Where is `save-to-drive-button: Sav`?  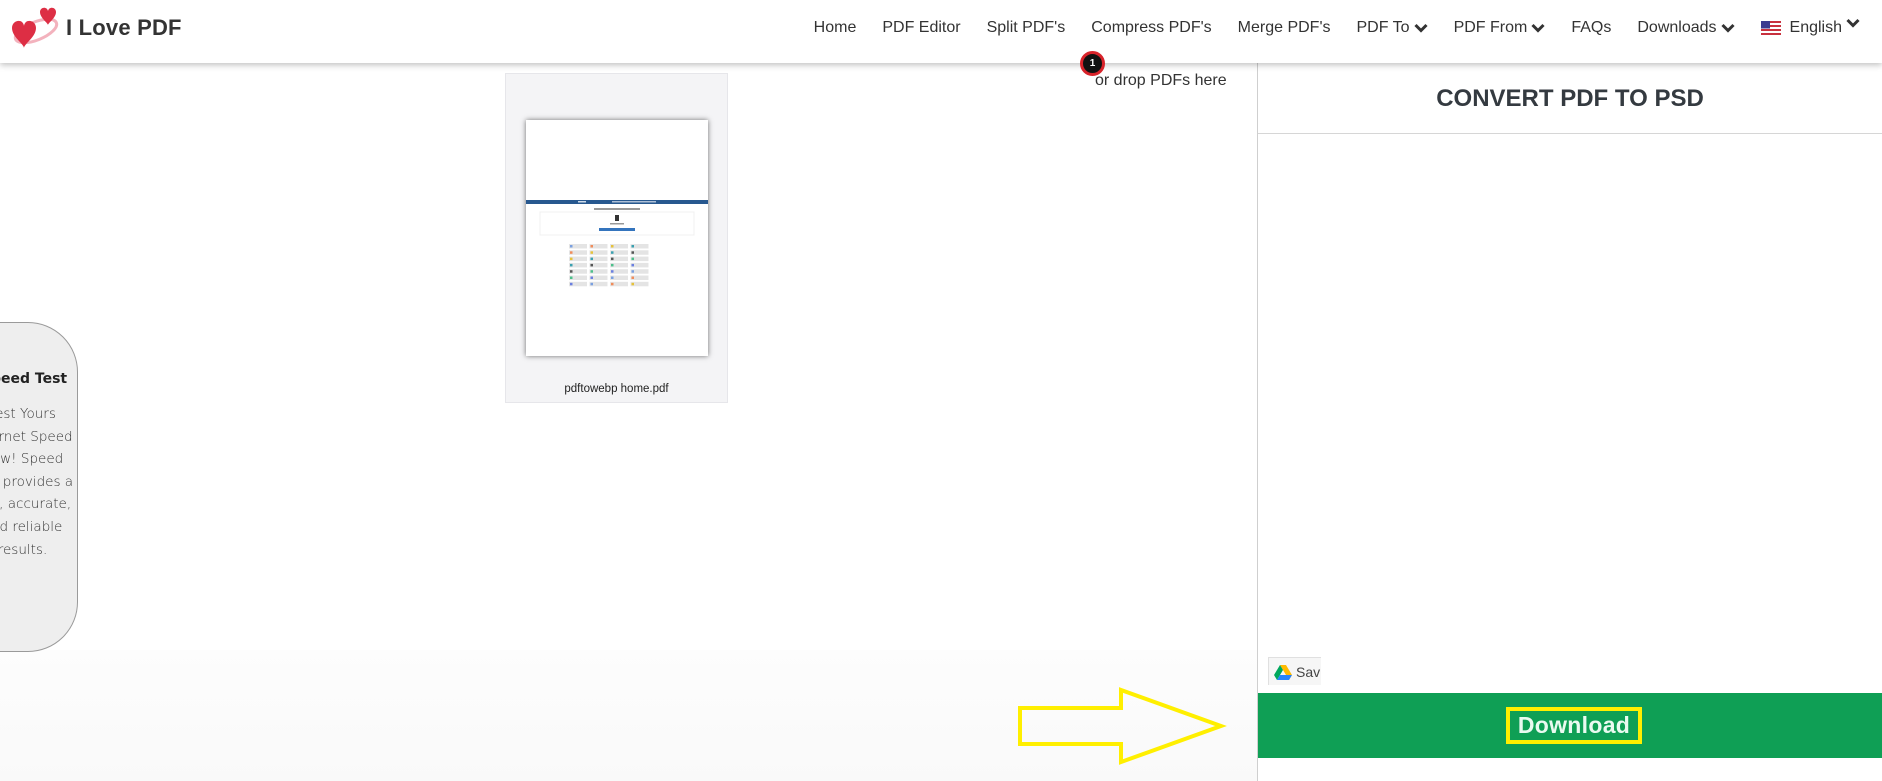 save-to-drive-button: Sav is located at coordinates (1294, 671).